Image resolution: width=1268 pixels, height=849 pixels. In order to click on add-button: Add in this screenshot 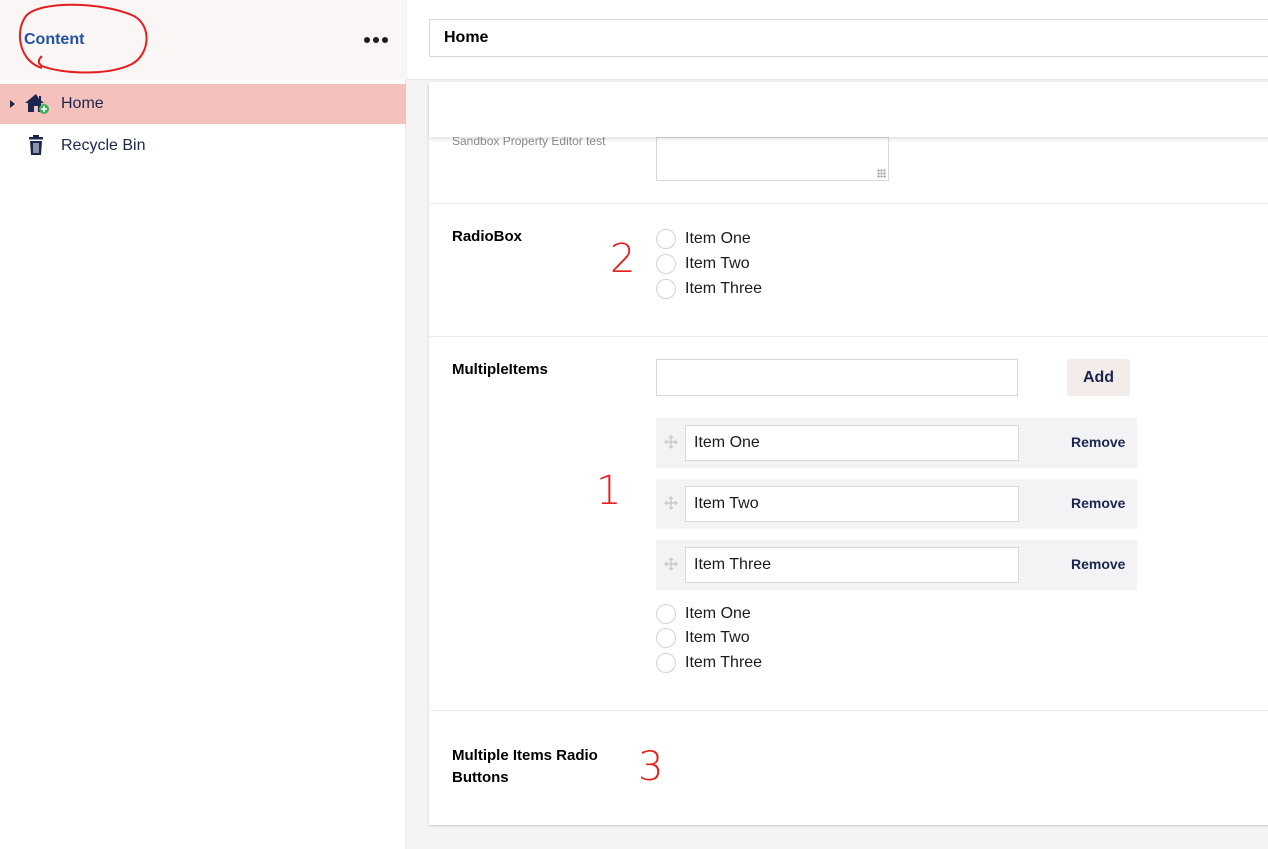, I will do `click(1098, 377)`.